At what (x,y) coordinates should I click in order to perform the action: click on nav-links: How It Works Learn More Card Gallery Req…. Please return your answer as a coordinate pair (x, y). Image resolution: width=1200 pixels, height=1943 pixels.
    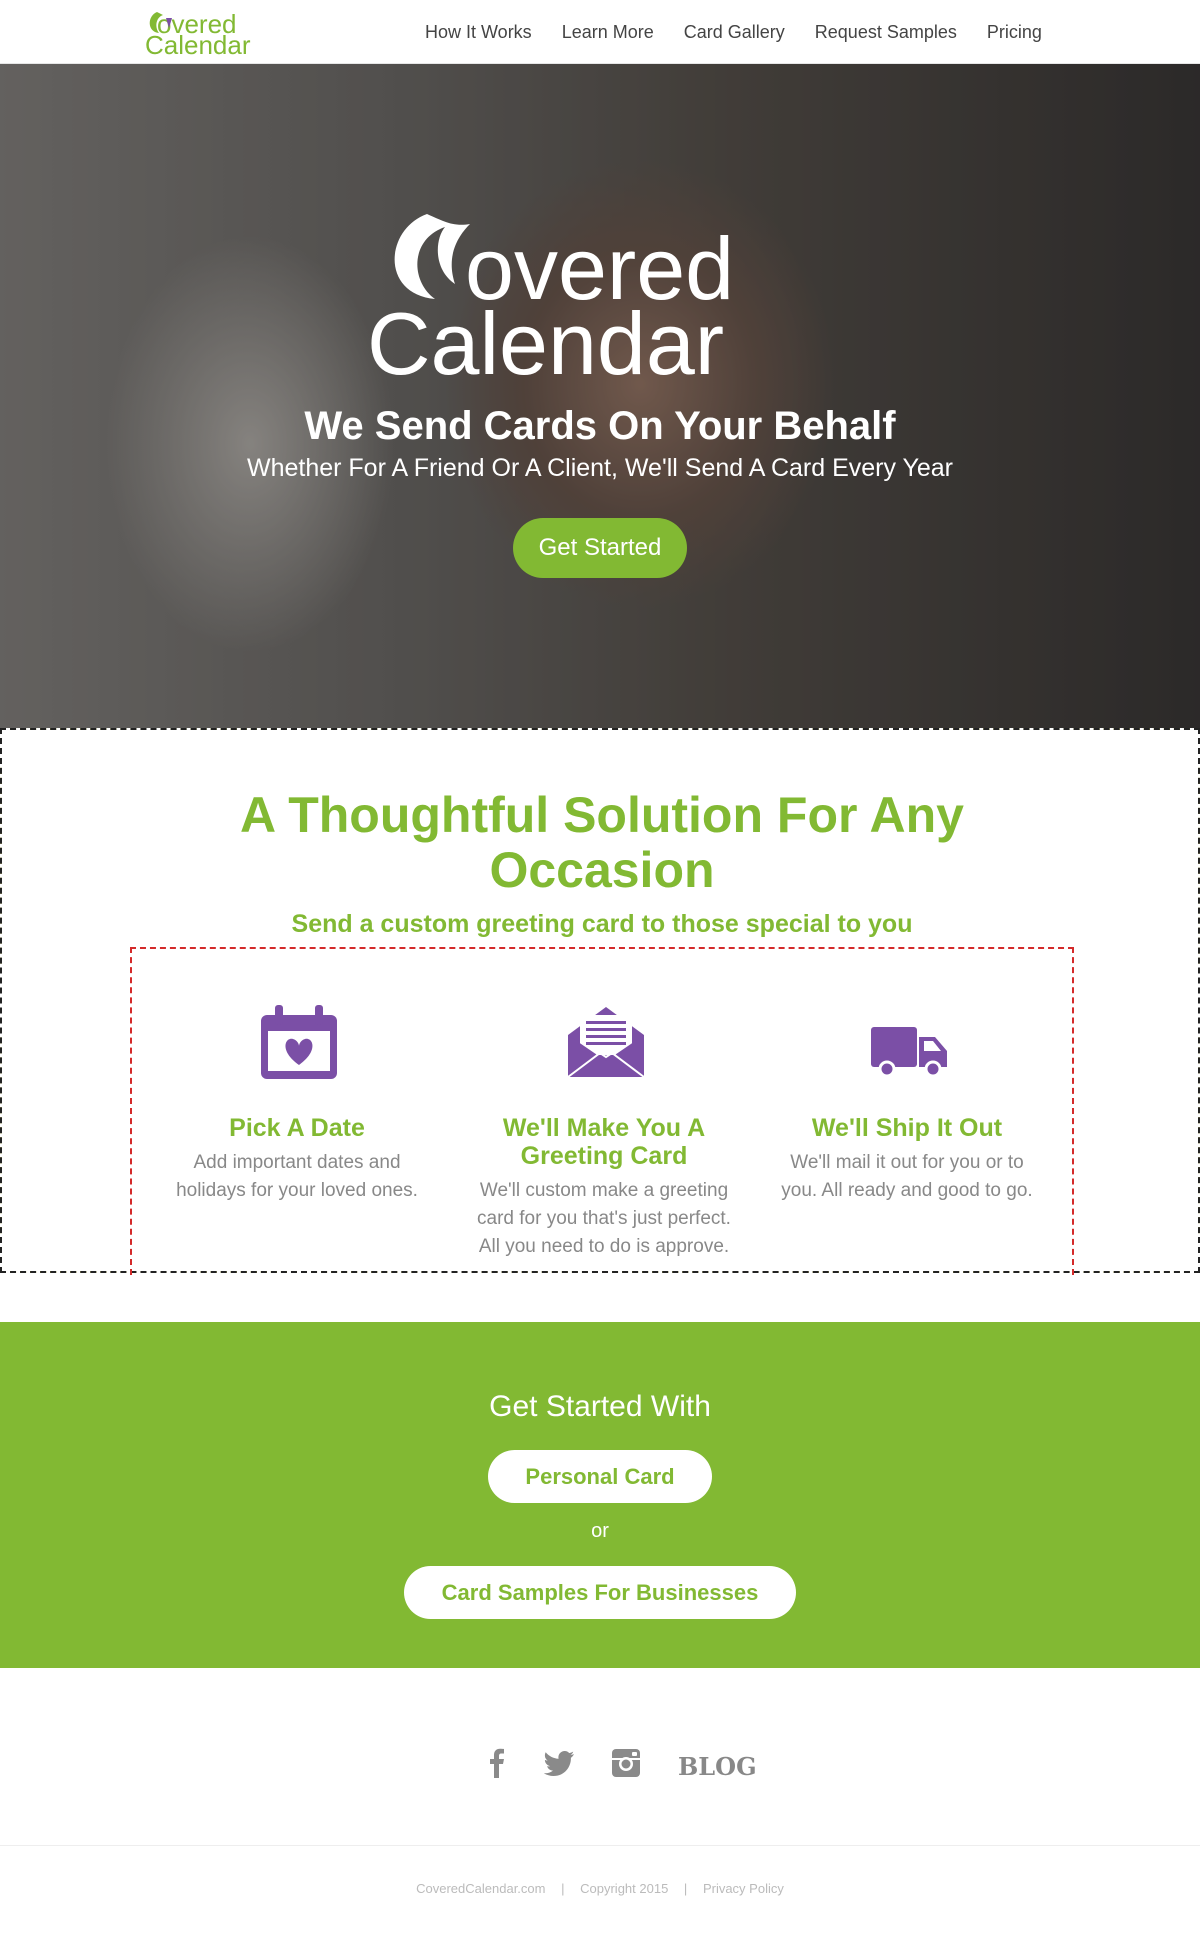
    Looking at the image, I should click on (733, 32).